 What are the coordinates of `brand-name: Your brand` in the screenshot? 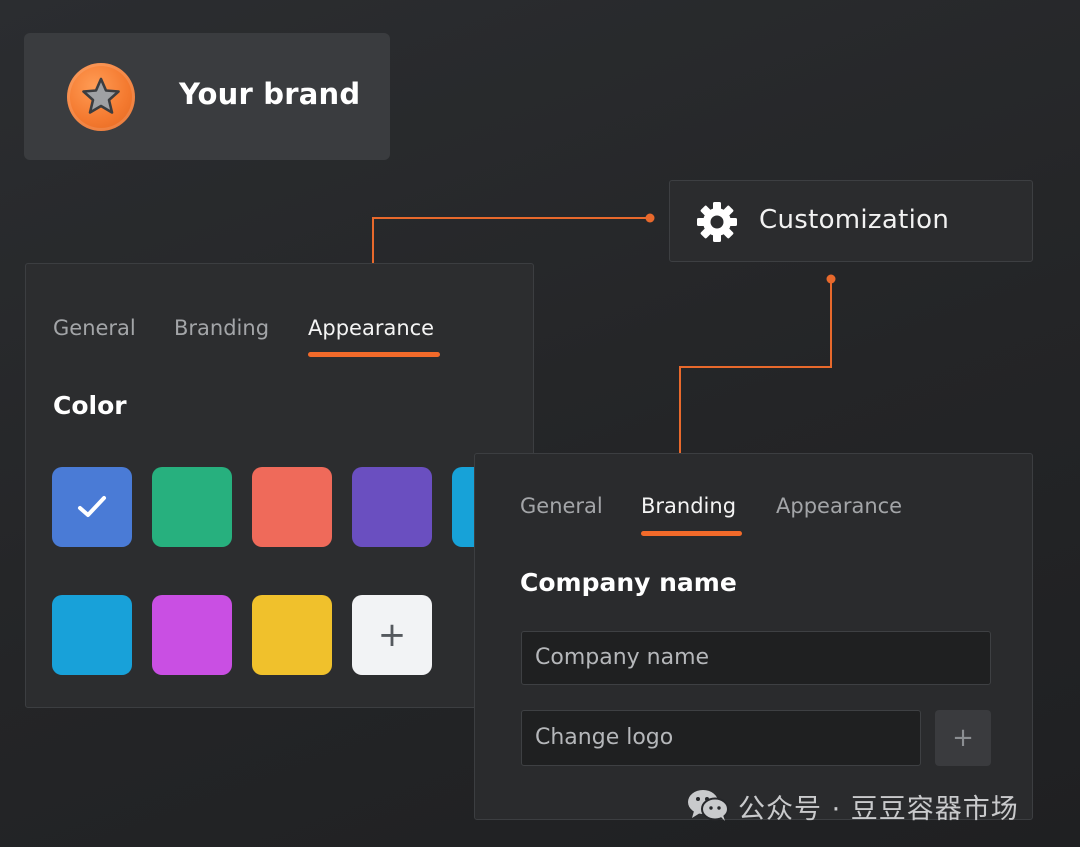 It's located at (270, 94).